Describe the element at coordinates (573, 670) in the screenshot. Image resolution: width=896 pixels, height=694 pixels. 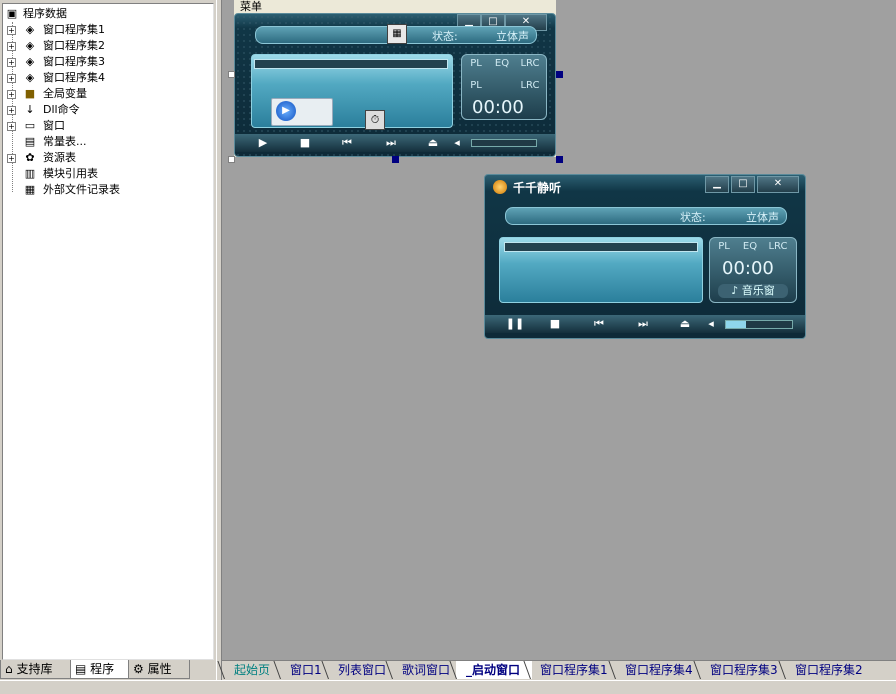
I see `tab-module-1: 窗口程序集1` at that location.